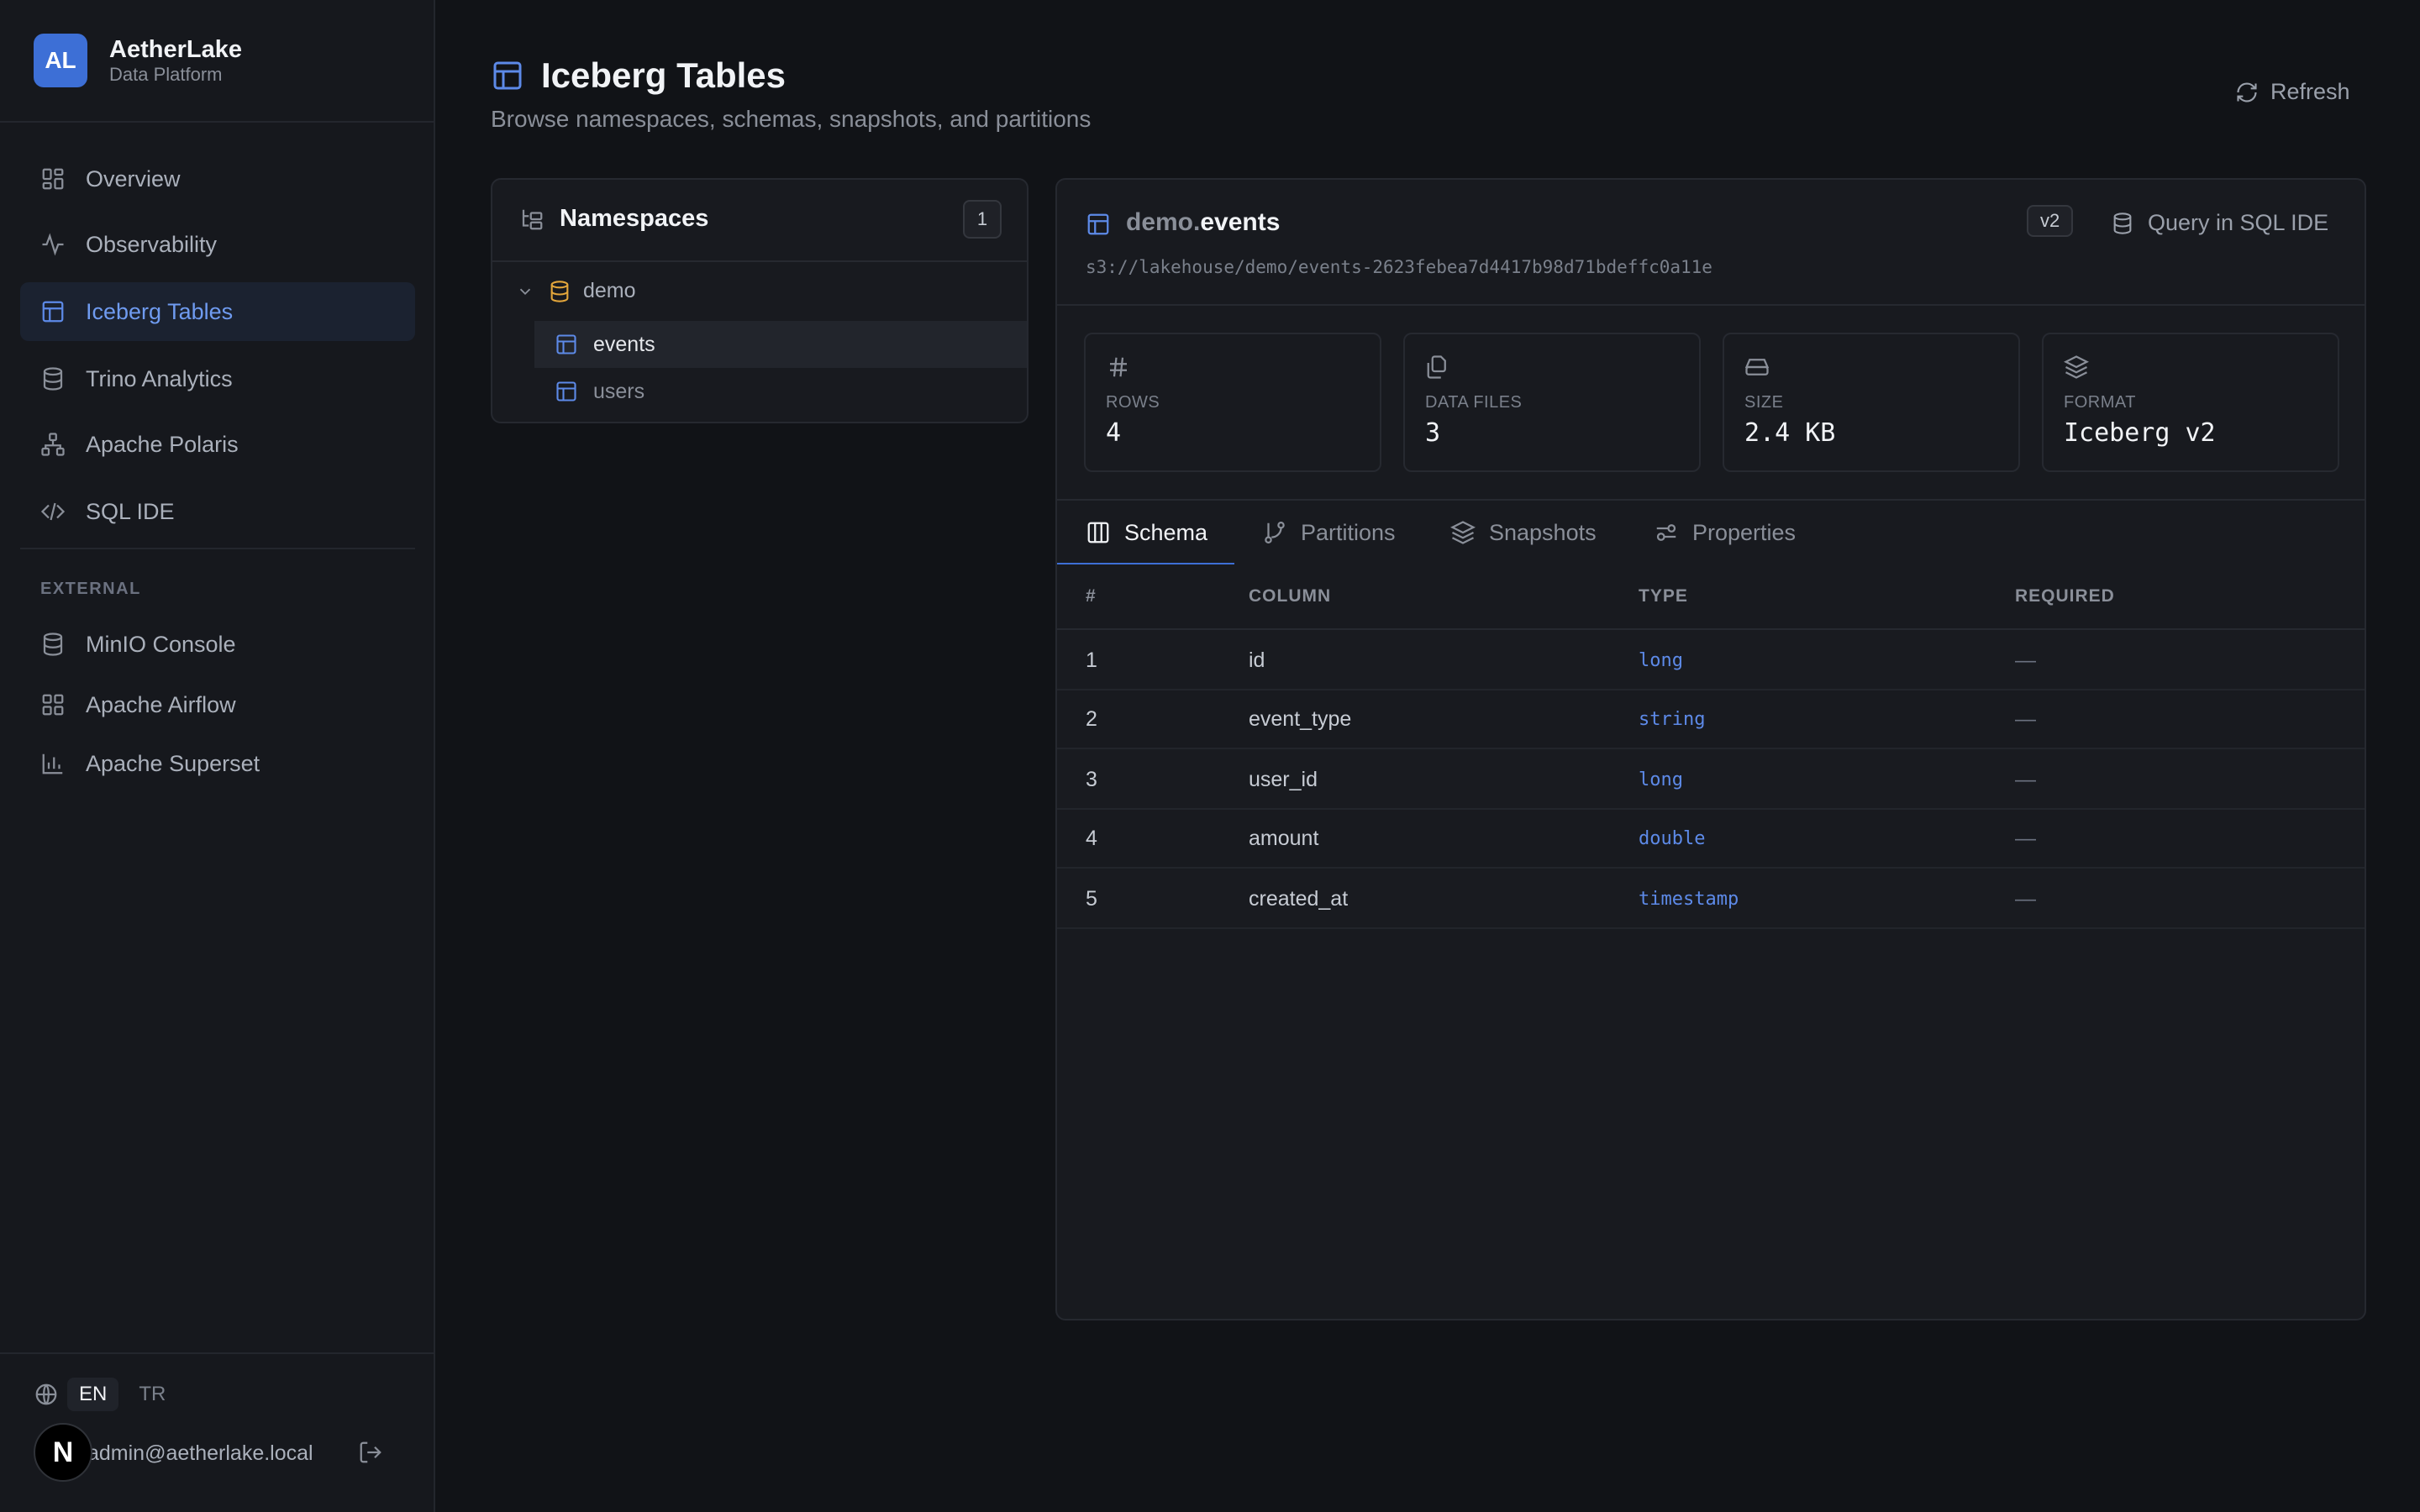  I want to click on stat-value: 2.4 KB, so click(1790, 433).